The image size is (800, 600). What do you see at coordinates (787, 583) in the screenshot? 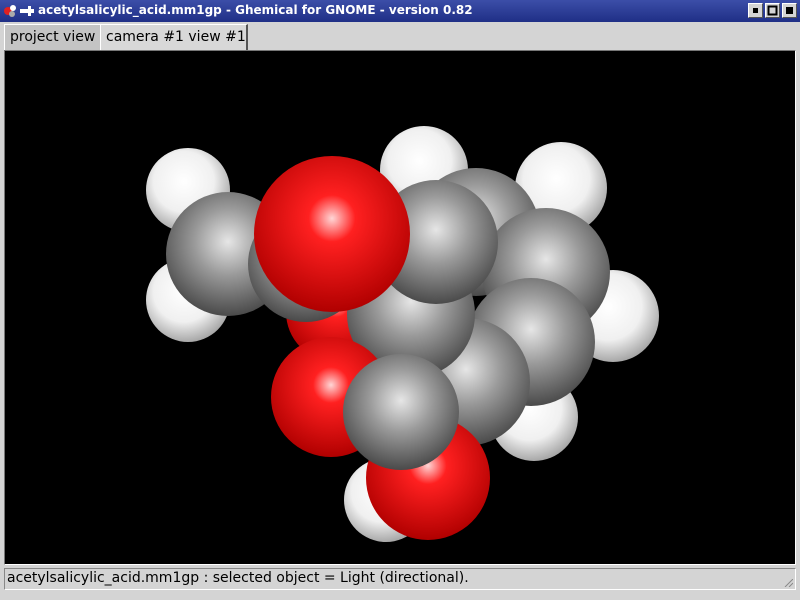
I see `resize-grip-icon` at bounding box center [787, 583].